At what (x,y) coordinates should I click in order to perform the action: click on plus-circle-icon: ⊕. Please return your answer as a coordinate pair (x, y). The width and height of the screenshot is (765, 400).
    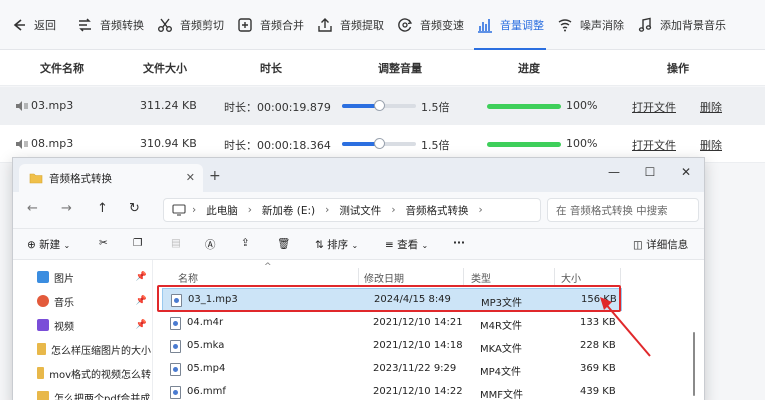
    Looking at the image, I should click on (31, 245).